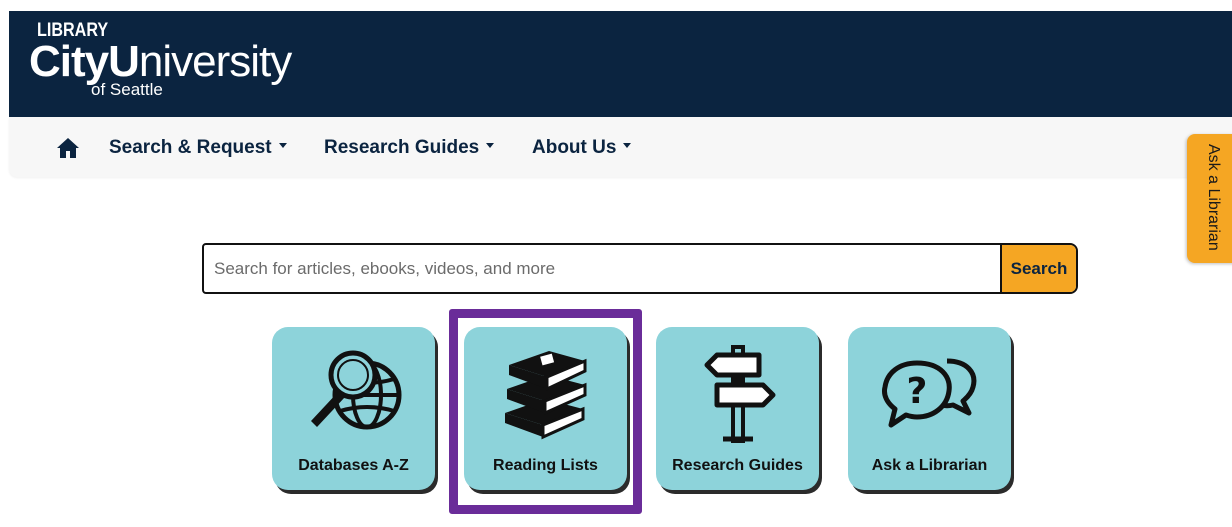 The height and width of the screenshot is (527, 1232). I want to click on logo-u: U, so click(124, 61).